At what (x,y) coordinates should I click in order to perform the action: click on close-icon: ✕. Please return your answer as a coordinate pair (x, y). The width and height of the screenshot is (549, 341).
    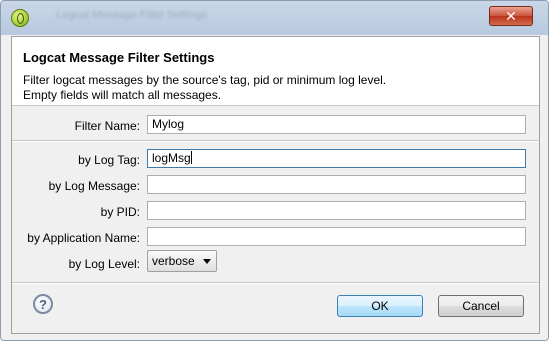
    Looking at the image, I should click on (511, 16).